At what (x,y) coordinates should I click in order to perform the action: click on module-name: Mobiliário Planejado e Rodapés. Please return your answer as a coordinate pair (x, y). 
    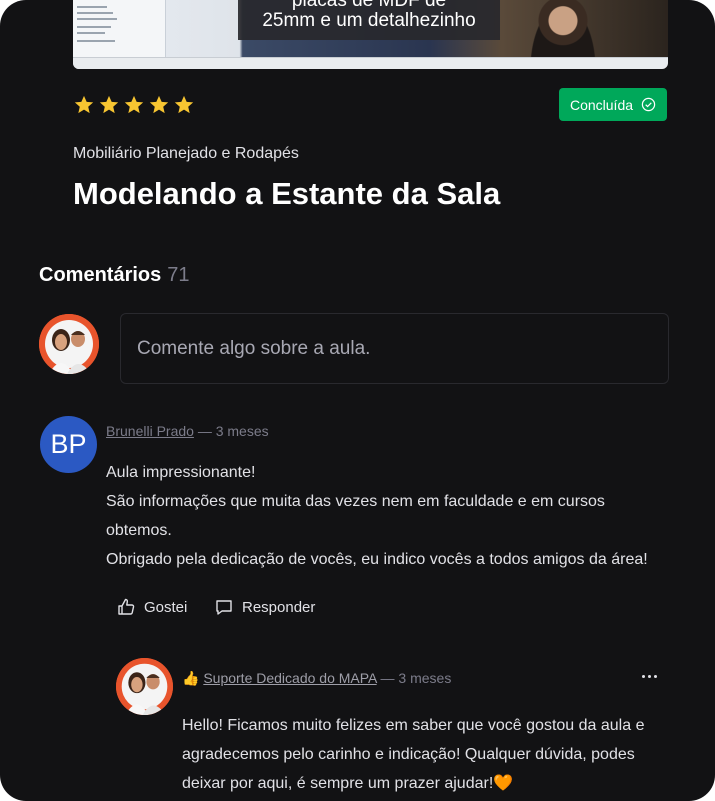
    Looking at the image, I should click on (186, 153).